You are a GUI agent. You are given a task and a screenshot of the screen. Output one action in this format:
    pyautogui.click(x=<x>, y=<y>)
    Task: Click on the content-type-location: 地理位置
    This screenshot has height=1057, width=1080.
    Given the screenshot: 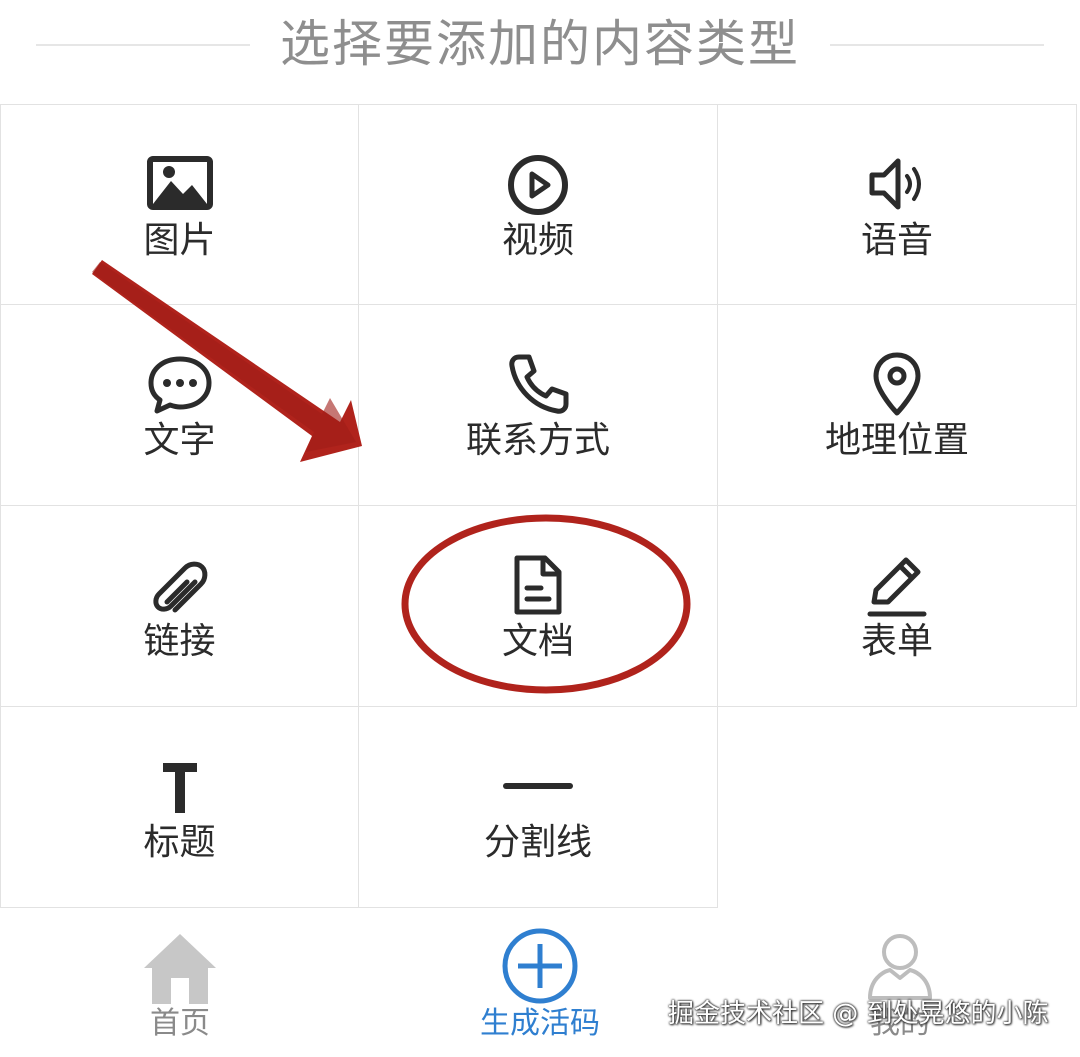 What is the action you would take?
    pyautogui.click(x=897, y=405)
    